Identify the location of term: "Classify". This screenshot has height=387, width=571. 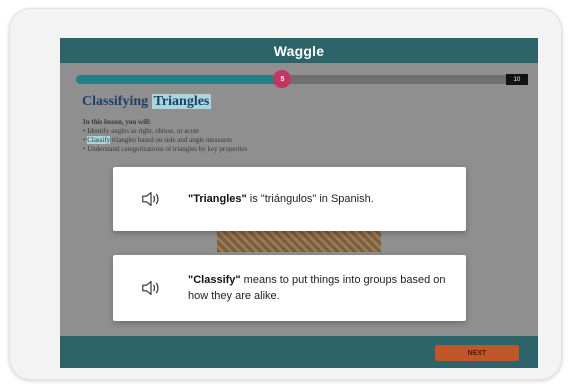
(214, 280).